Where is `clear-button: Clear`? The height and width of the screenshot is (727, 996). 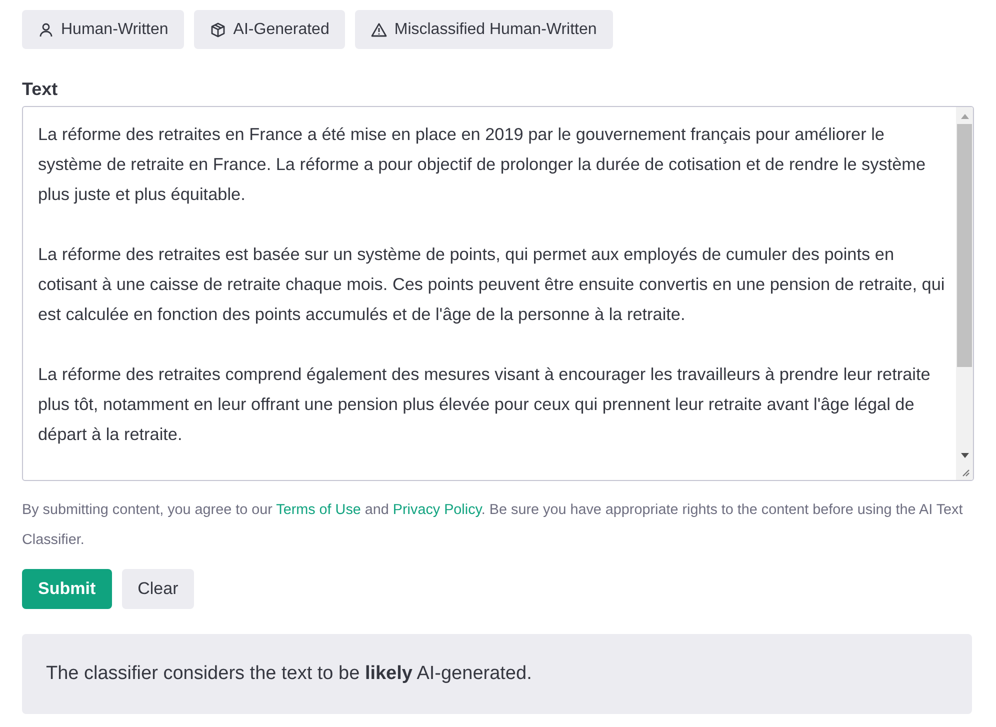 clear-button: Clear is located at coordinates (158, 589).